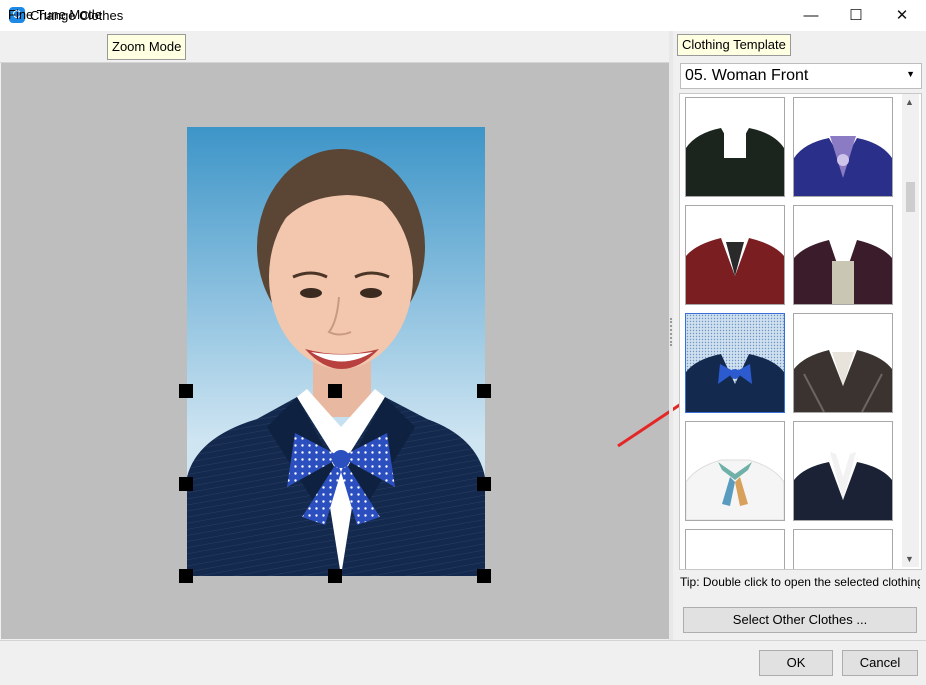 Image resolution: width=926 pixels, height=685 pixels. What do you see at coordinates (747, 75) in the screenshot?
I see `category-select-value: 05. Woman Front` at bounding box center [747, 75].